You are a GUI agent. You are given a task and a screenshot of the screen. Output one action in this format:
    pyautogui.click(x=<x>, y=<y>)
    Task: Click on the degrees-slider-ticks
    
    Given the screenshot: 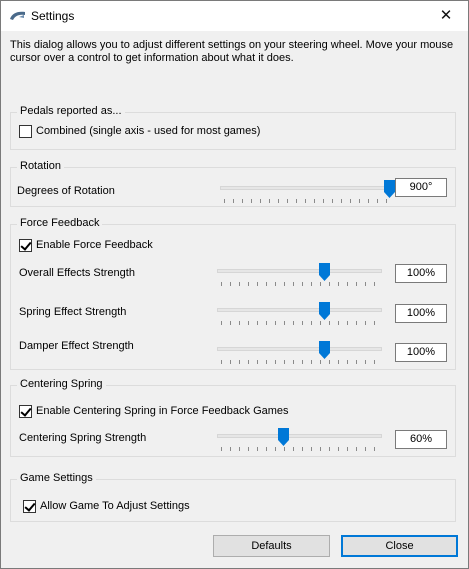 What is the action you would take?
    pyautogui.click(x=306, y=201)
    